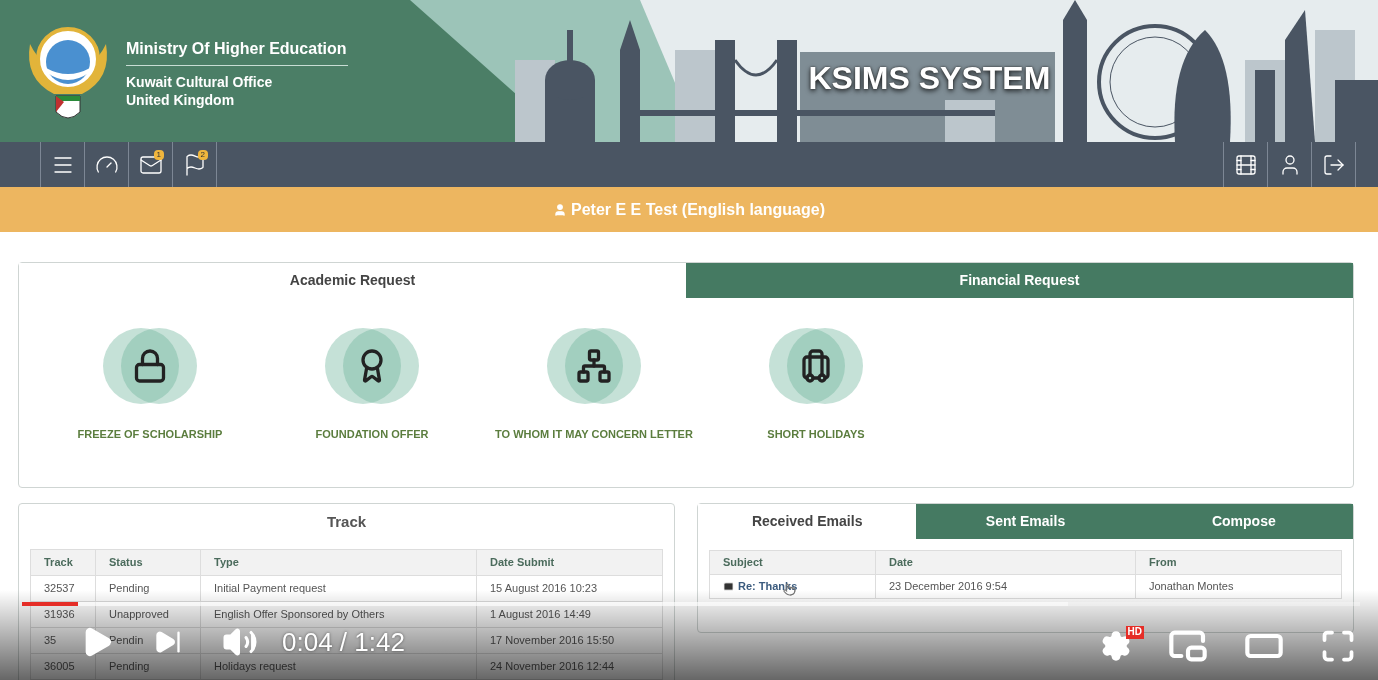  What do you see at coordinates (544, 588) in the screenshot?
I see `submit-date: 15 August 2016 10:23` at bounding box center [544, 588].